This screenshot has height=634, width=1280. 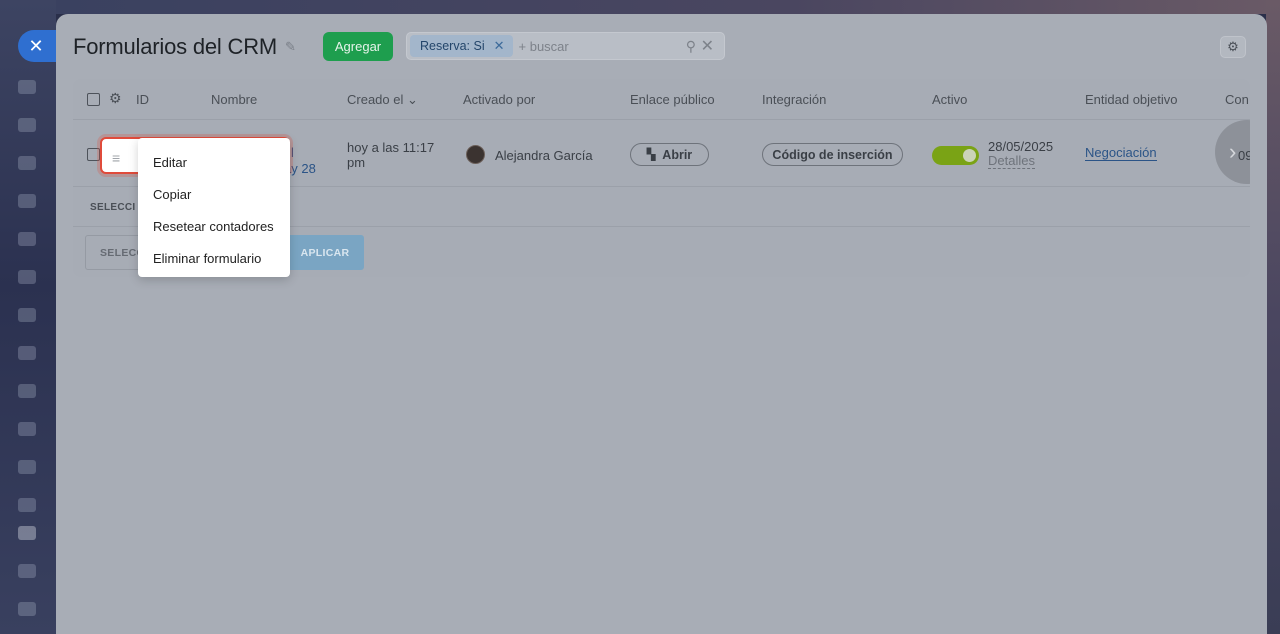 I want to click on left-sidebar, so click(x=28, y=317).